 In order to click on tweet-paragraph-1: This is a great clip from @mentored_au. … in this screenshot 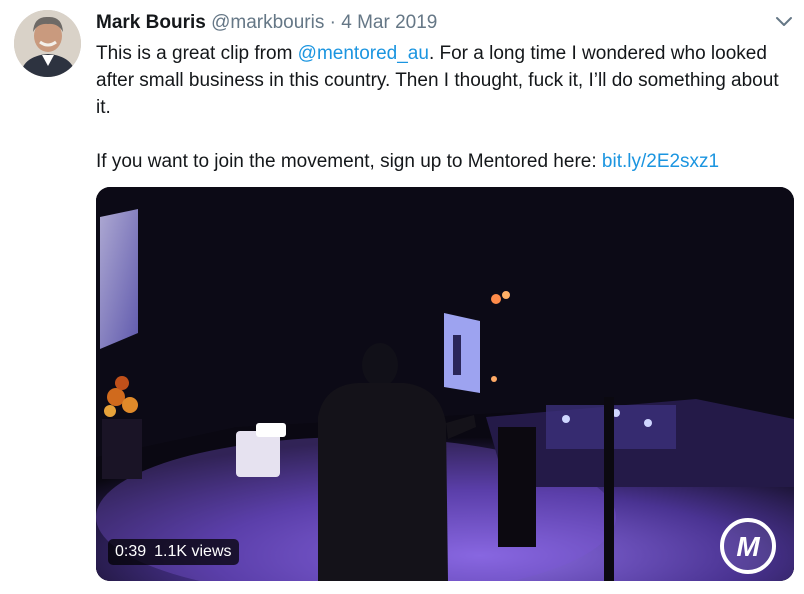, I will do `click(446, 80)`.